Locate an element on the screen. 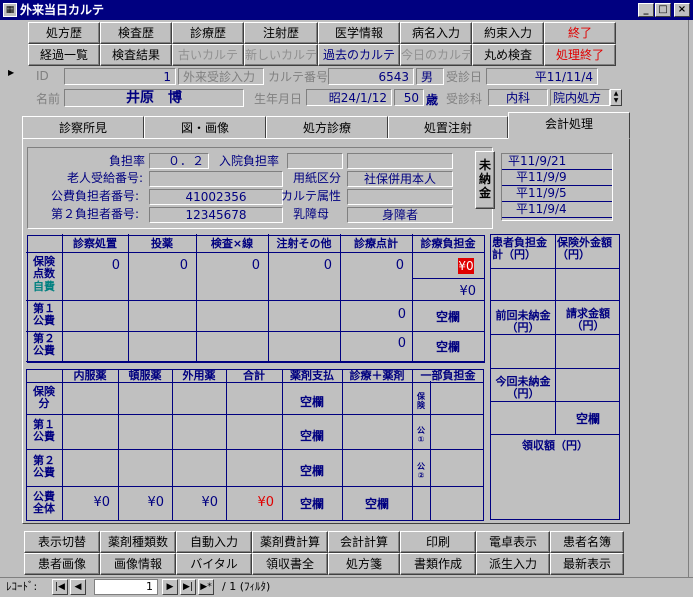 This screenshot has width=693, height=597. toolbar-button-2-6: 今日のカルテ is located at coordinates (436, 55).